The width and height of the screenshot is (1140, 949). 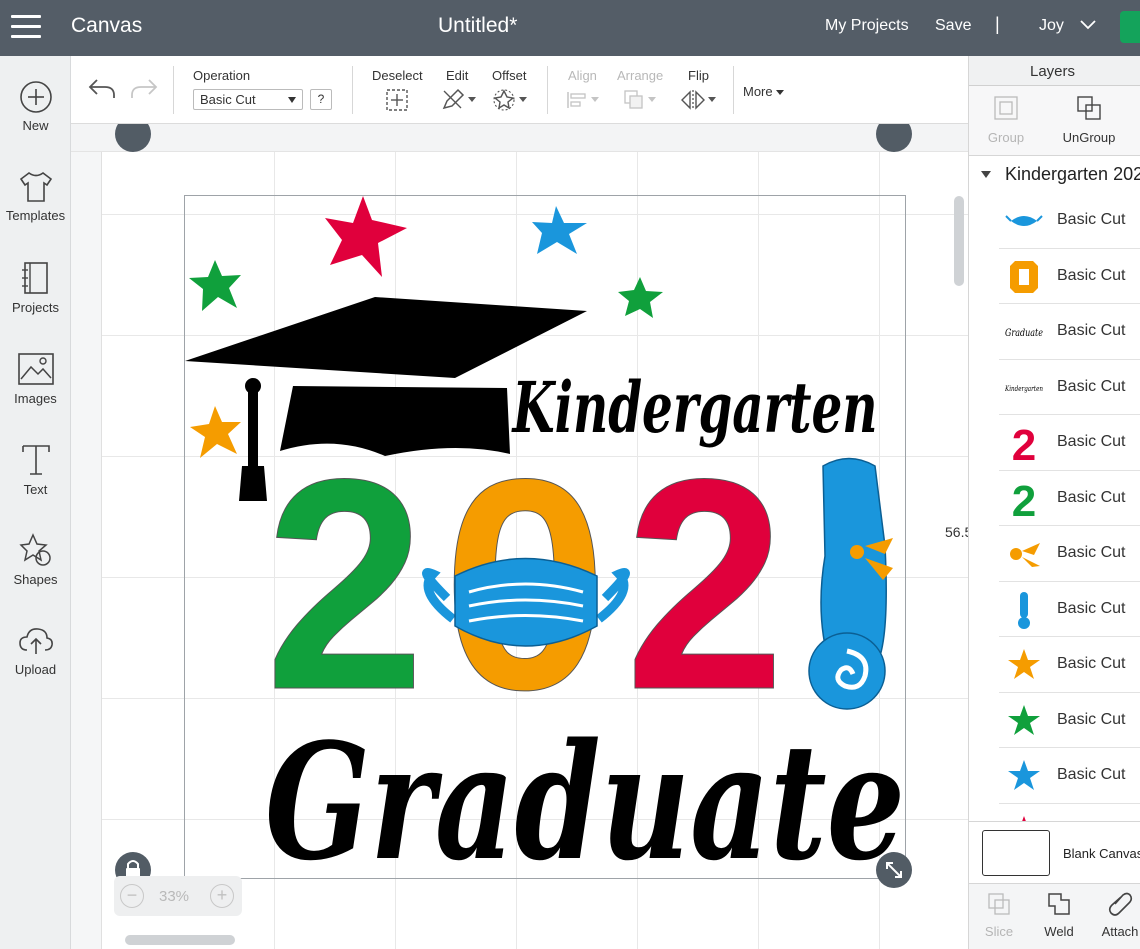 What do you see at coordinates (585, 794) in the screenshot?
I see `graduate-text: Graduate` at bounding box center [585, 794].